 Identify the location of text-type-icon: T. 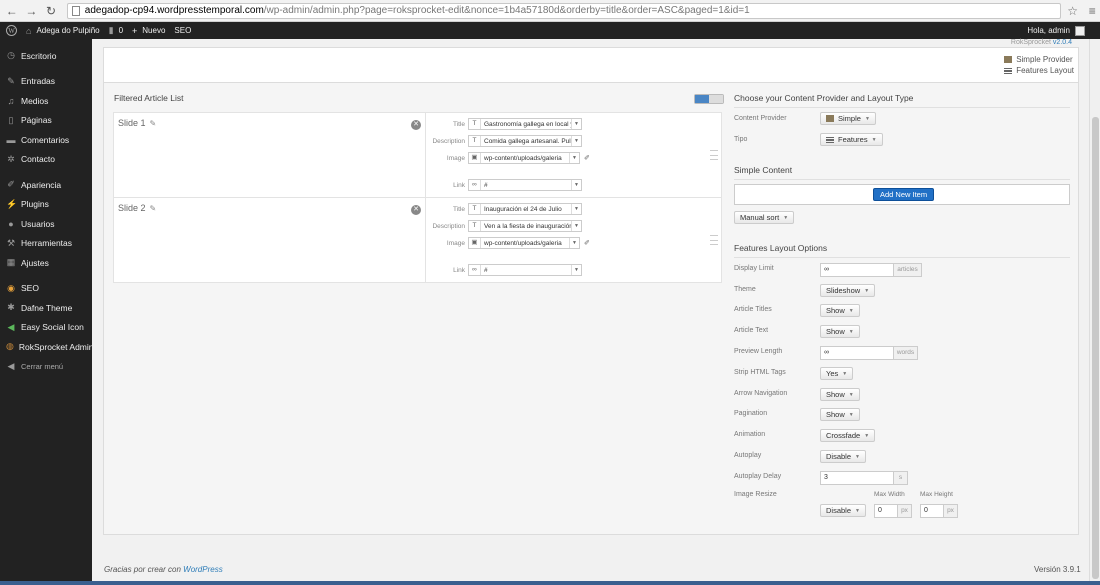
(475, 141).